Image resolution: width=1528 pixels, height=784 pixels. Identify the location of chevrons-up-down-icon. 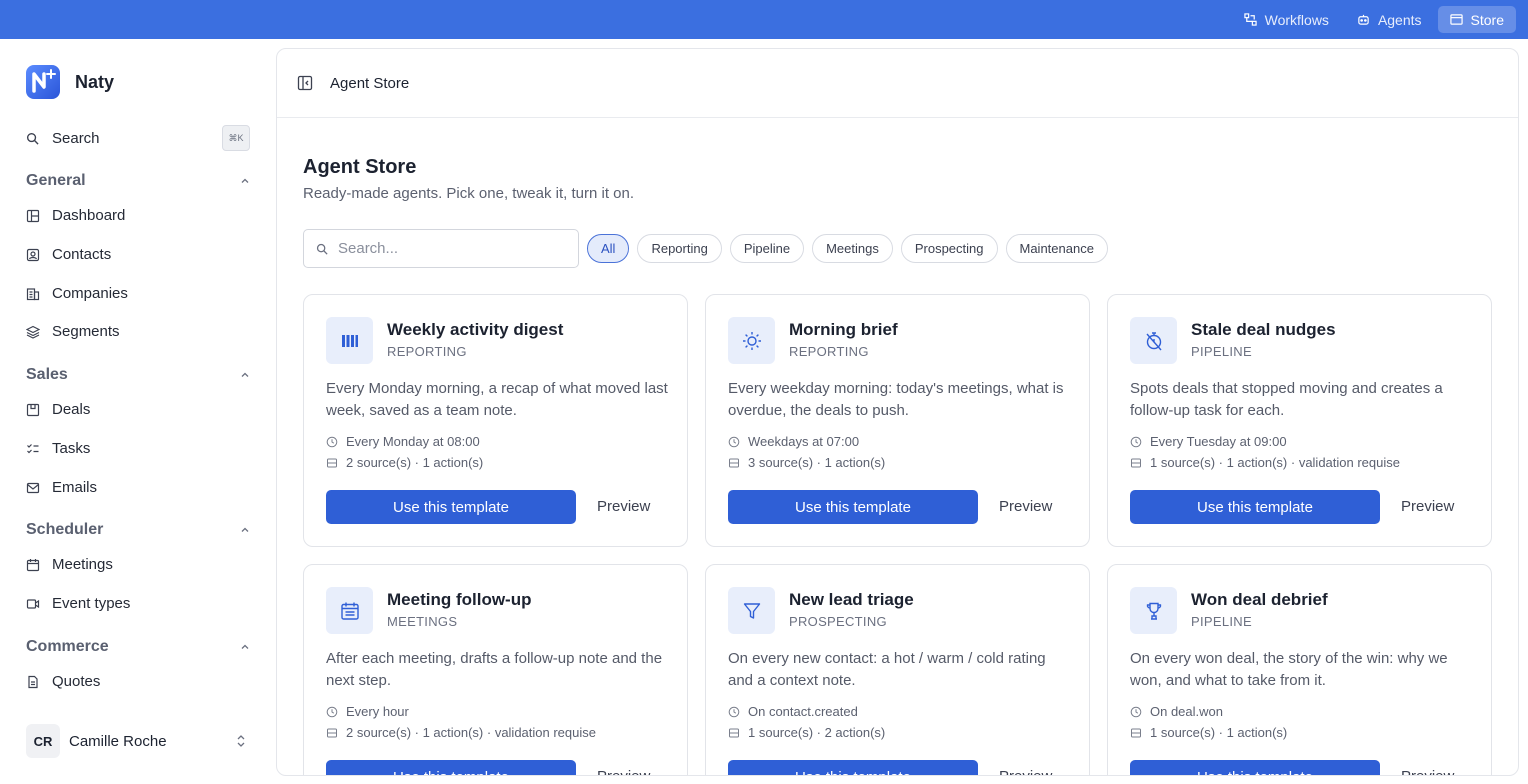
(241, 741).